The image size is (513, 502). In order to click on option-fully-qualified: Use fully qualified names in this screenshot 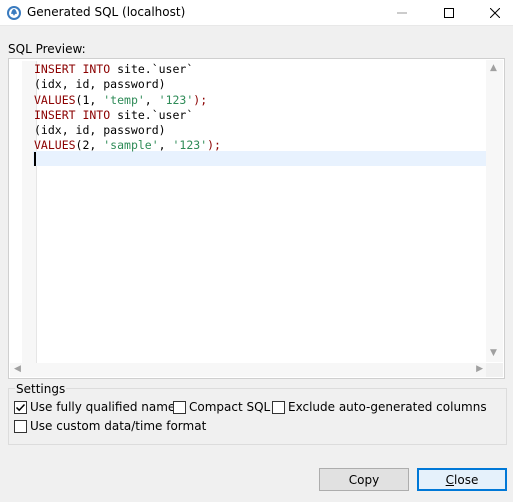, I will do `click(98, 407)`.